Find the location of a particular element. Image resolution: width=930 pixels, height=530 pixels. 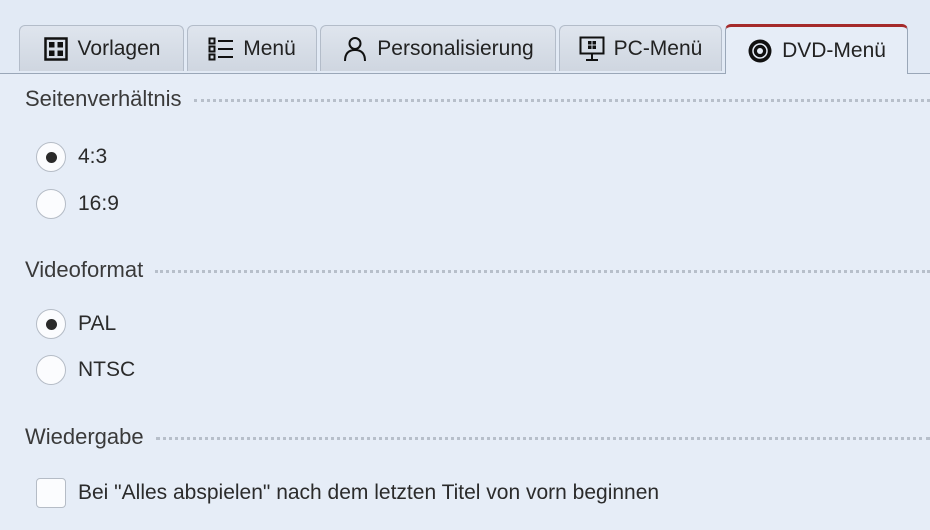

tab-label: Menü is located at coordinates (269, 48).